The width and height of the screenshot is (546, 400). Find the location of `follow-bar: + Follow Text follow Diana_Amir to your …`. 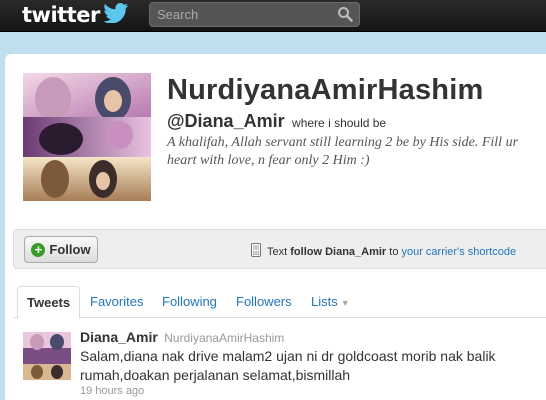

follow-bar: + Follow Text follow Diana_Amir to your … is located at coordinates (279, 249).